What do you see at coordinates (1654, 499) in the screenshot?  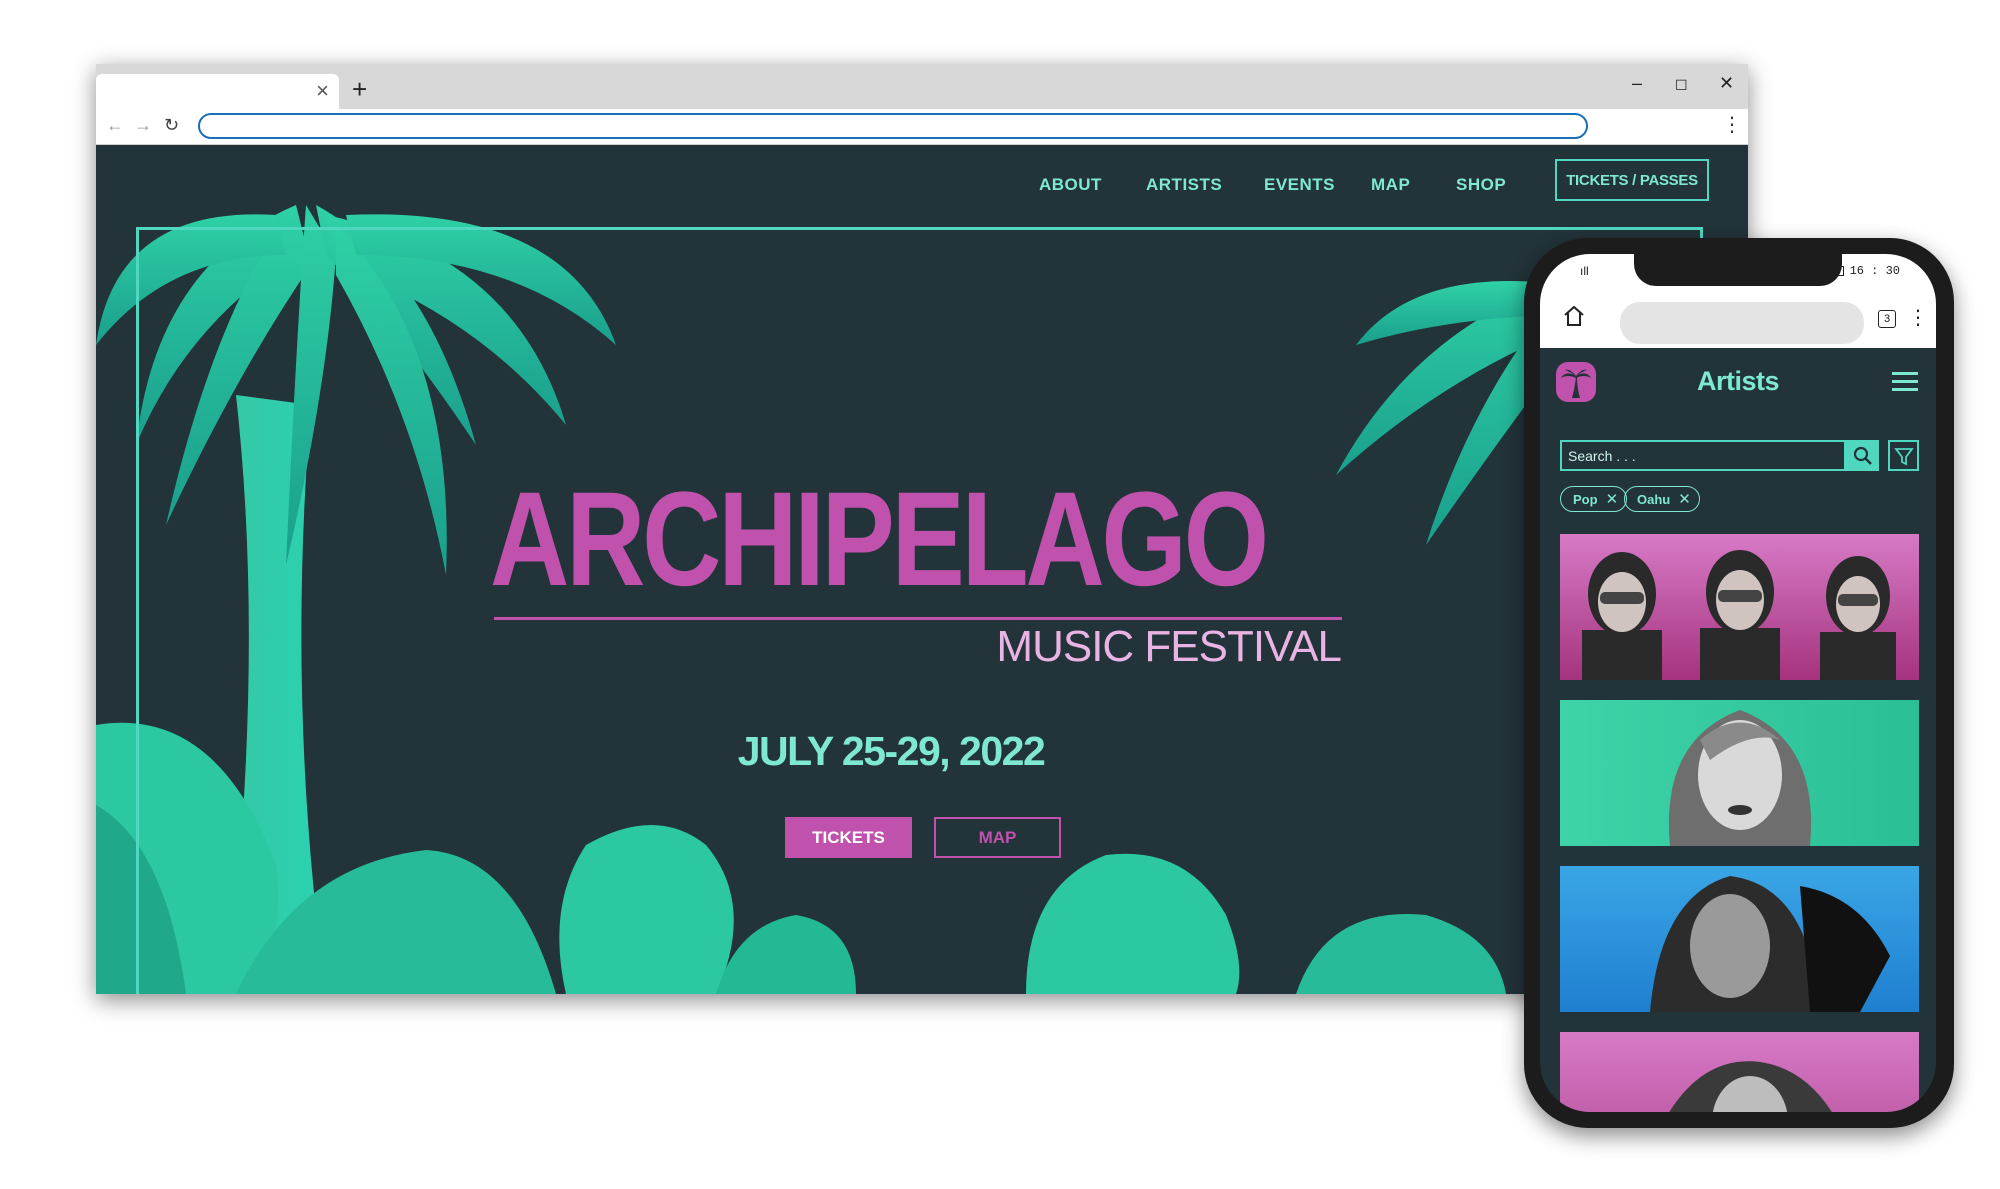 I see `chip-label: Oahu` at bounding box center [1654, 499].